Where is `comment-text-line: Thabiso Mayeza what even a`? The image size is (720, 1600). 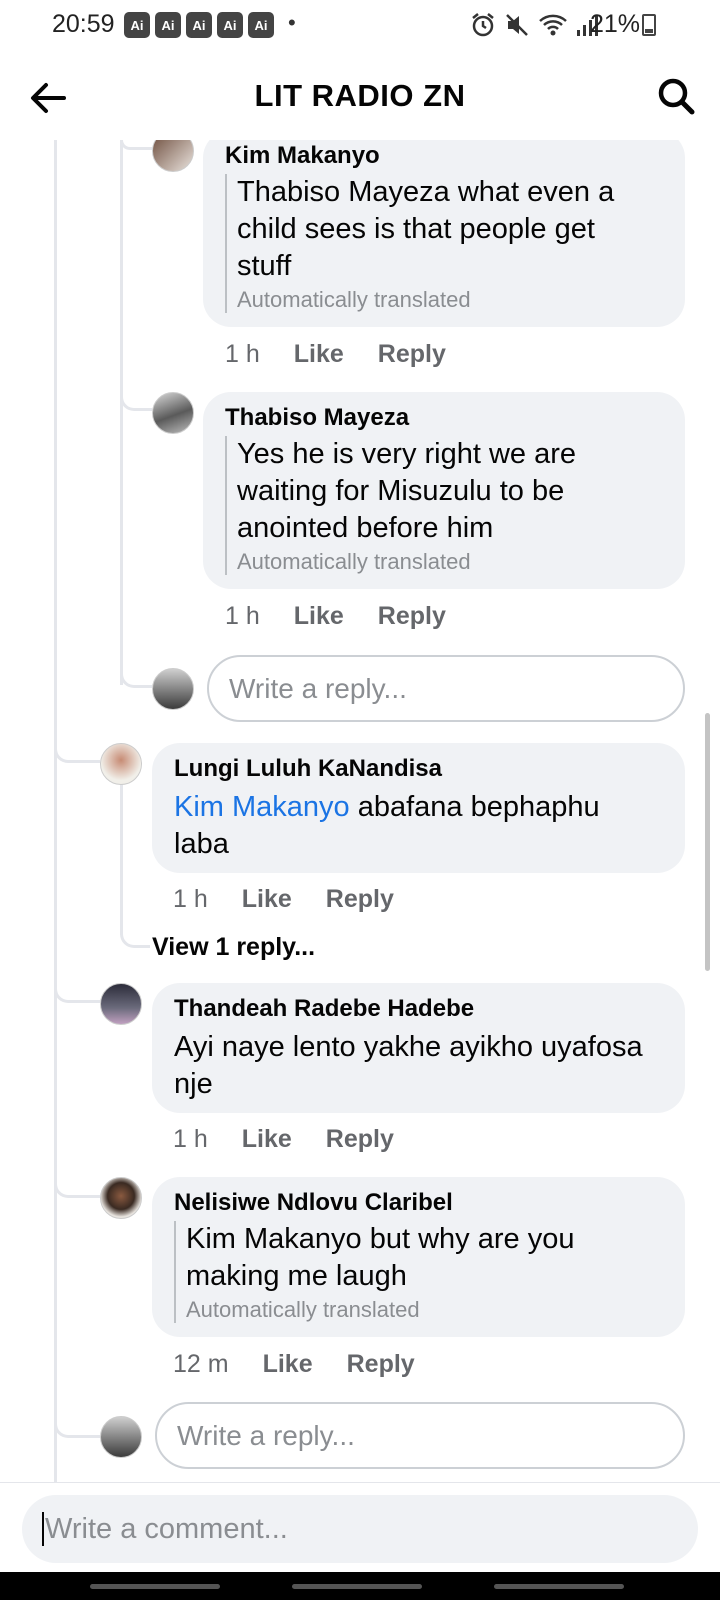
comment-text-line: Thabiso Mayeza what even a is located at coordinates (426, 192).